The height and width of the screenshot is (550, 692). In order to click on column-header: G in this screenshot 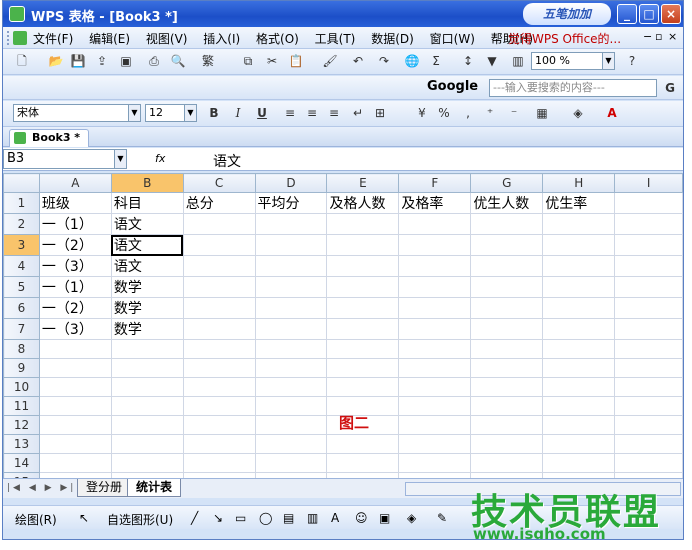, I will do `click(507, 183)`.